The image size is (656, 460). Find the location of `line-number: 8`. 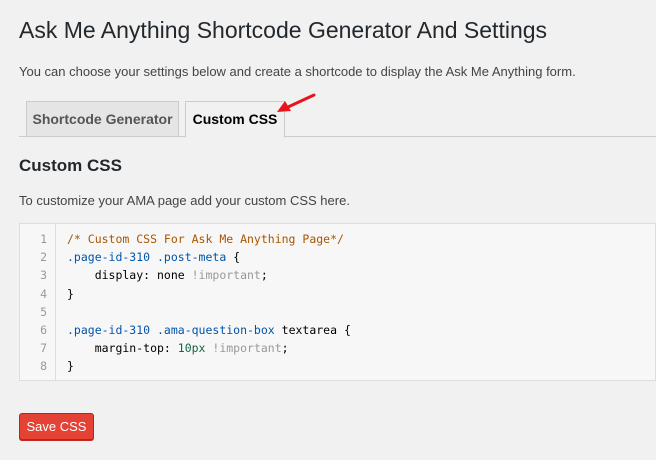

line-number: 8 is located at coordinates (43, 366).